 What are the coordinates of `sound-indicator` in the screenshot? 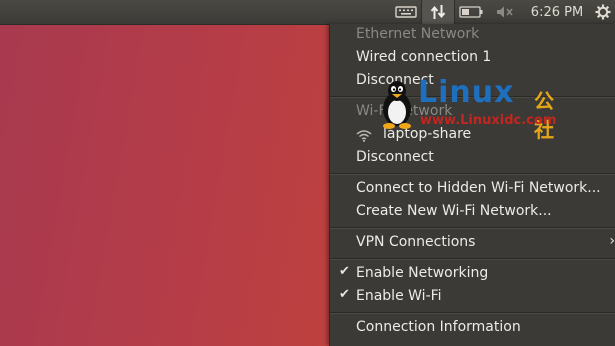 It's located at (505, 12).